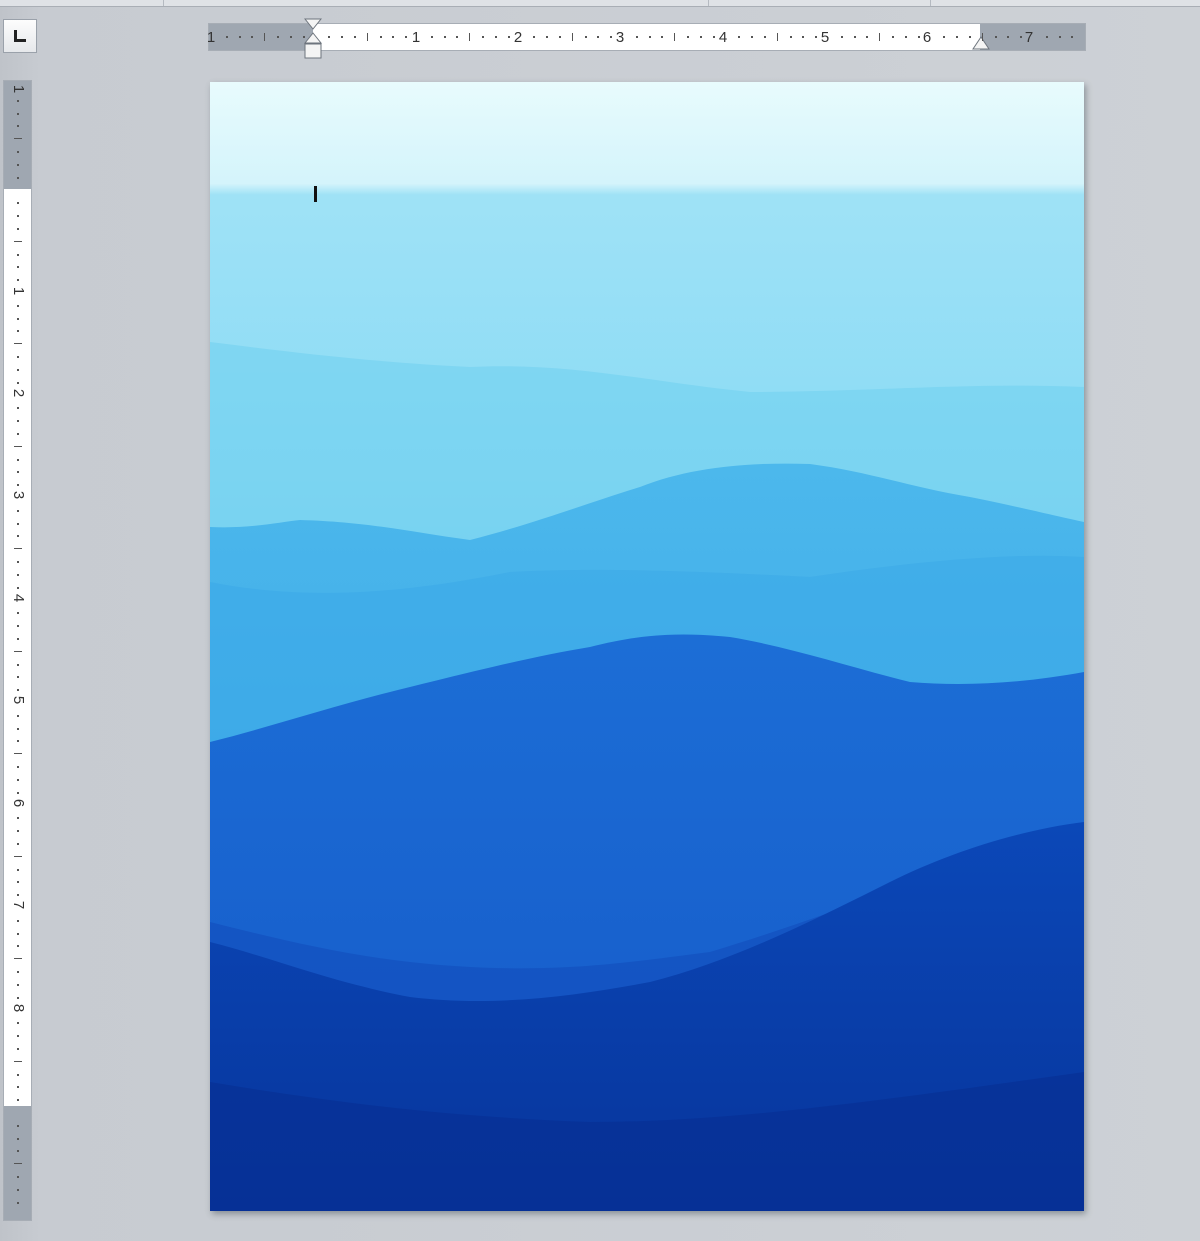 This screenshot has height=1241, width=1200. I want to click on left-tab-icon, so click(20, 36).